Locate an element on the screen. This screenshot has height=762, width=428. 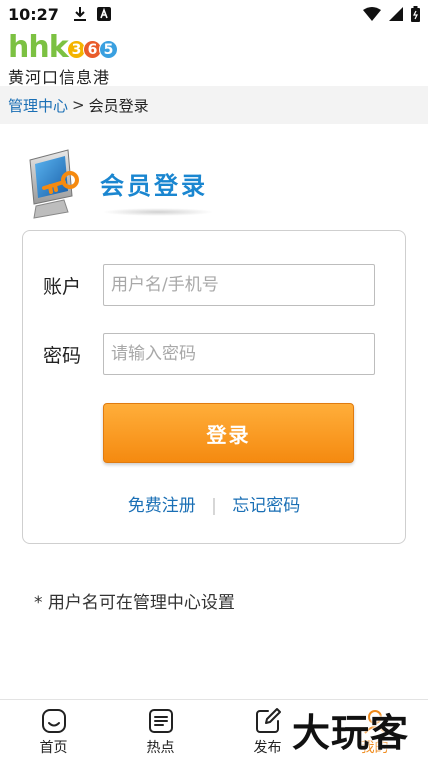
password-row: 密码 is located at coordinates (214, 354).